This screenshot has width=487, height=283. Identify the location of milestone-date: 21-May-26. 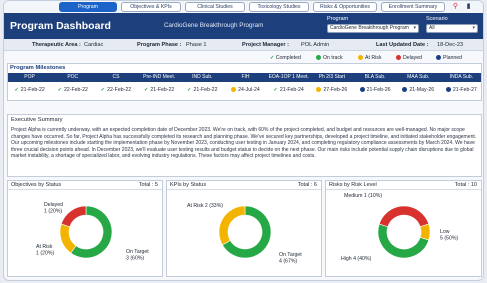
(422, 90).